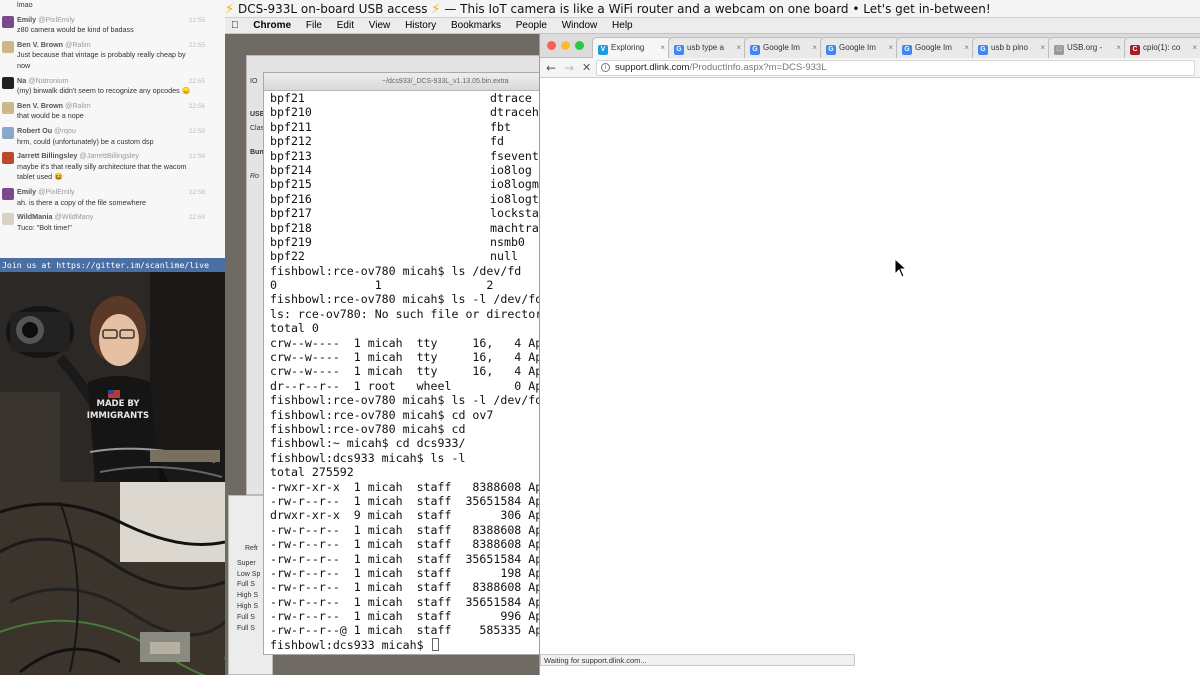 This screenshot has height=675, width=1200. What do you see at coordinates (405, 587) in the screenshot?
I see `terminal-text: -rw-r--r-- 1 micah staff 8388608 Apr` at bounding box center [405, 587].